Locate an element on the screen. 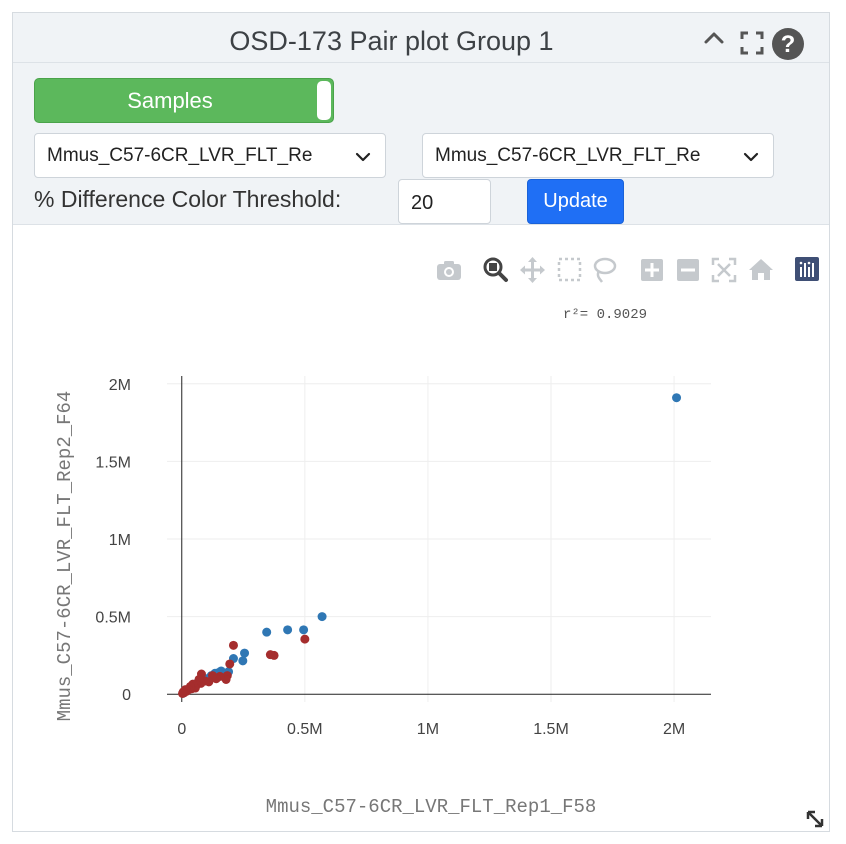 This screenshot has width=846, height=844. sample-x-select: Mmus_C57-6CR_LVR_FLT_Re is located at coordinates (210, 155).